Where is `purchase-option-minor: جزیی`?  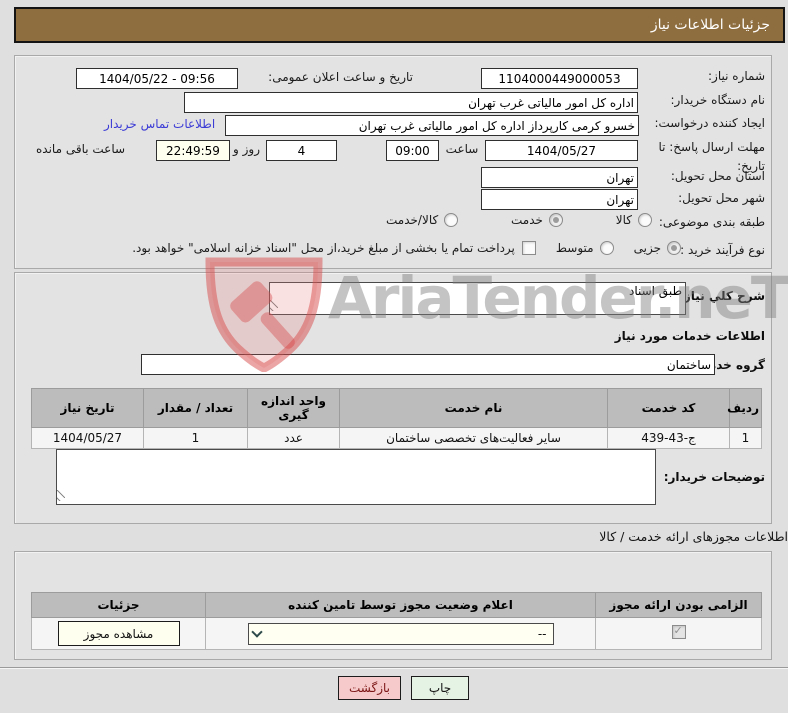
purchase-option-minor: جزیی is located at coordinates (657, 248).